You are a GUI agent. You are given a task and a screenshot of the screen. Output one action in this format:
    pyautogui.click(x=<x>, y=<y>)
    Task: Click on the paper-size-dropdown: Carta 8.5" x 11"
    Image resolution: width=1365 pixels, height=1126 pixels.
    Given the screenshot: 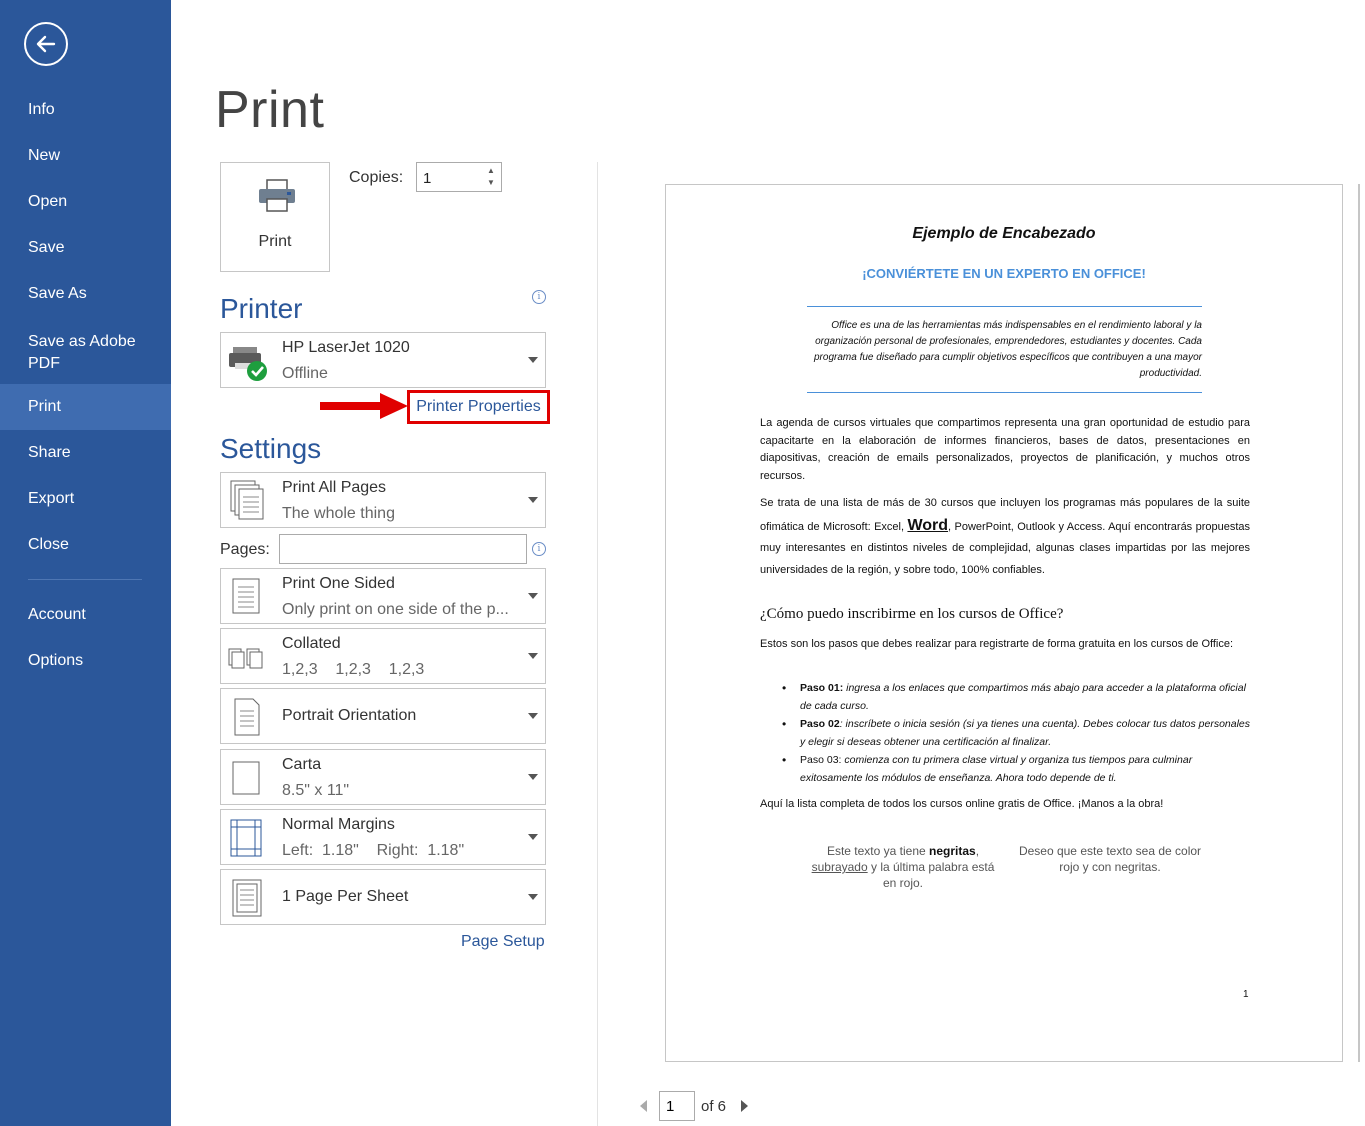 What is the action you would take?
    pyautogui.click(x=383, y=777)
    